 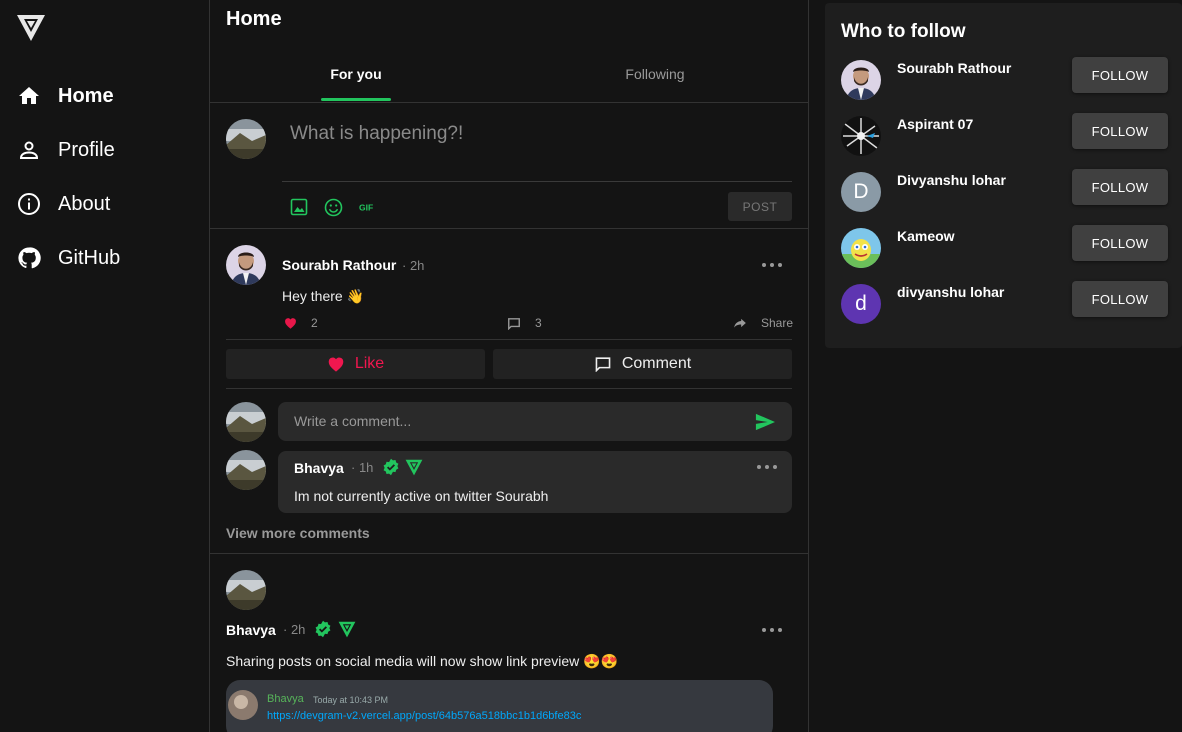 I want to click on svg-text: GIF, so click(x=366, y=208).